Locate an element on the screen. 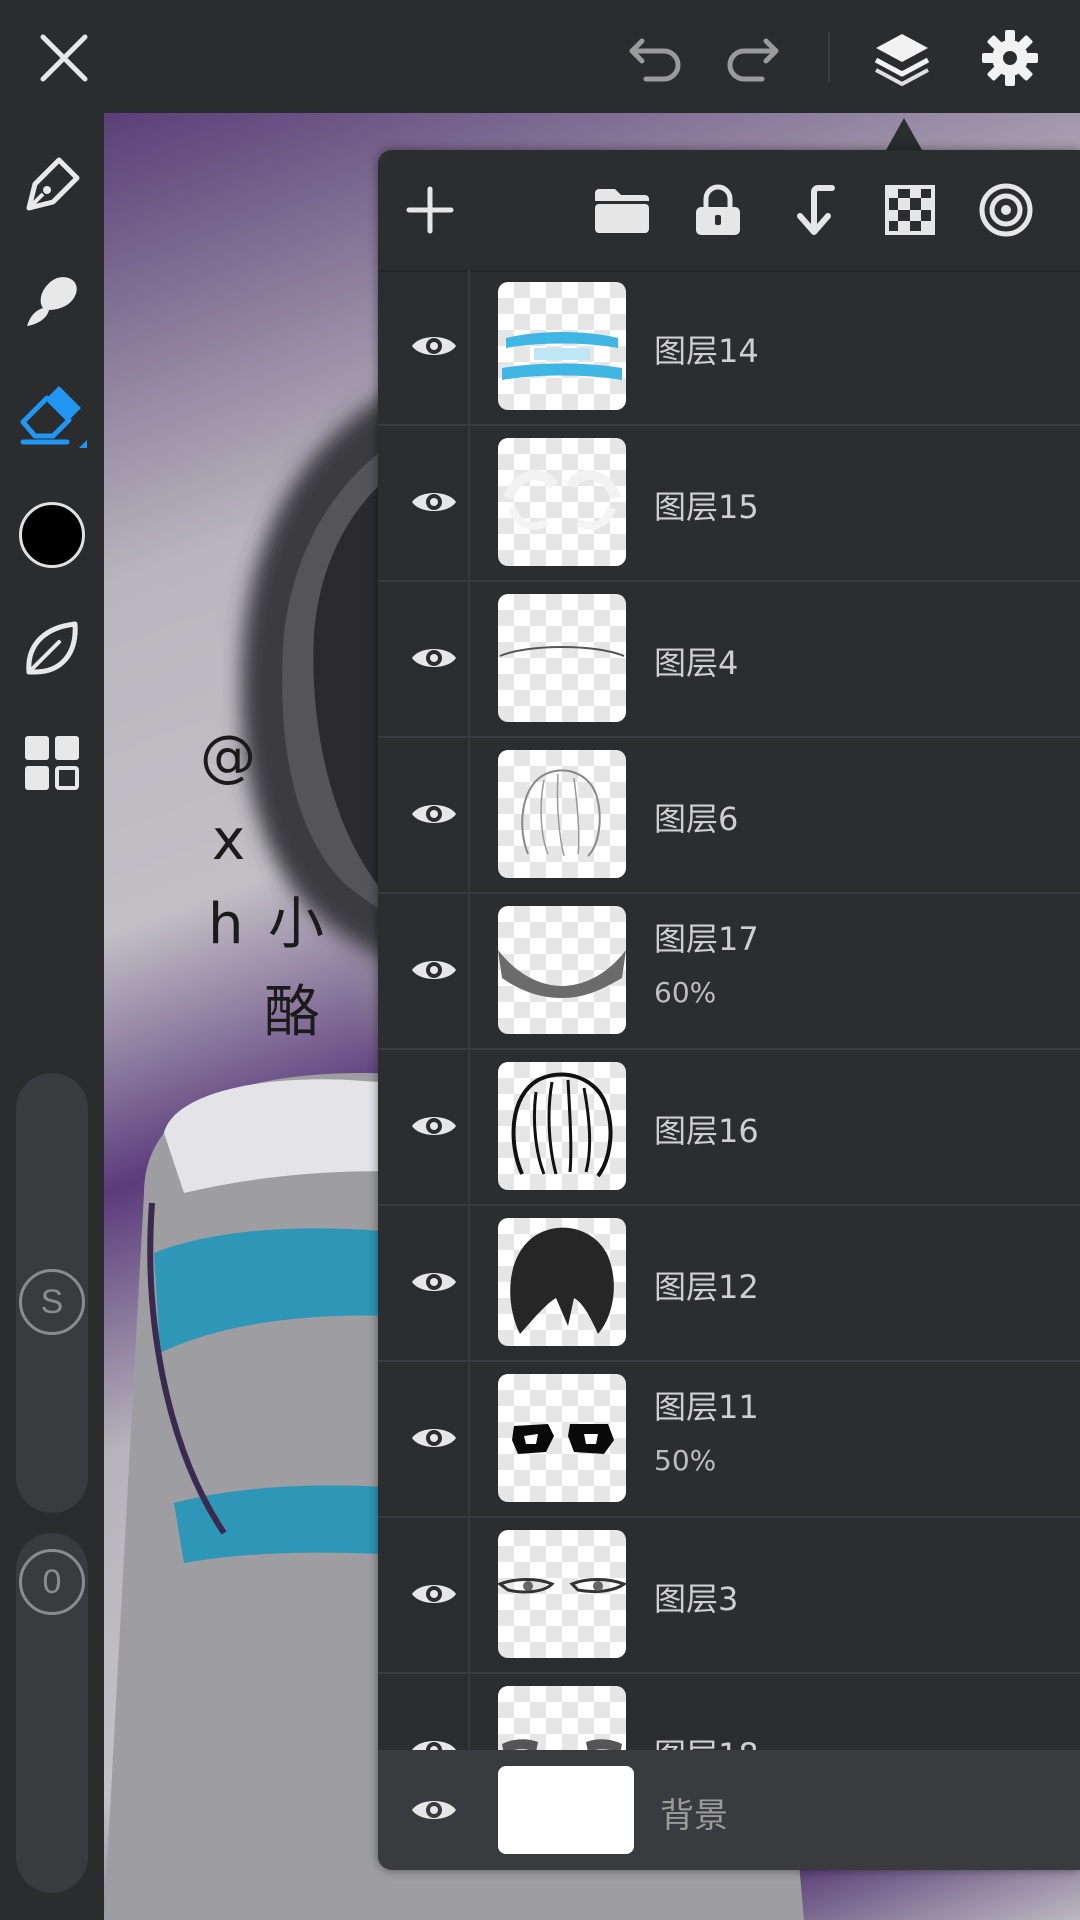 Image resolution: width=1080 pixels, height=1920 pixels. signature-char: h is located at coordinates (226, 924).